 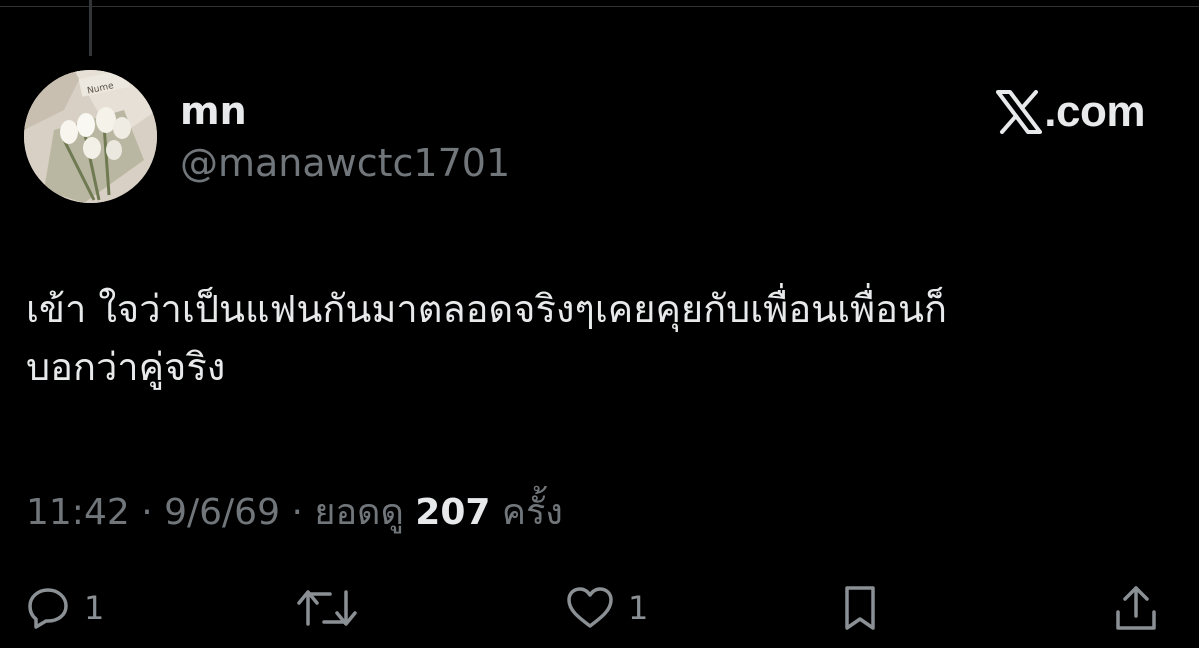 What do you see at coordinates (599, 3) in the screenshot?
I see `top-border` at bounding box center [599, 3].